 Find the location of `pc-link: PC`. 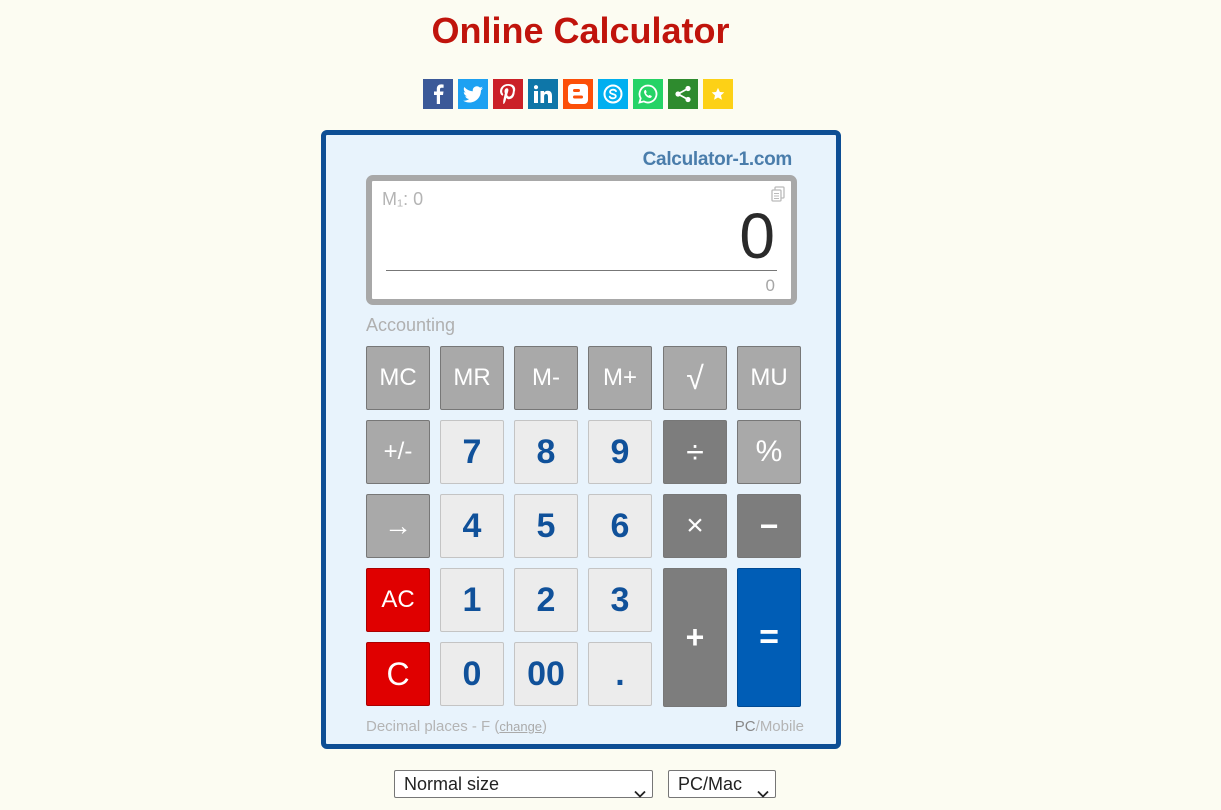

pc-link: PC is located at coordinates (745, 726).